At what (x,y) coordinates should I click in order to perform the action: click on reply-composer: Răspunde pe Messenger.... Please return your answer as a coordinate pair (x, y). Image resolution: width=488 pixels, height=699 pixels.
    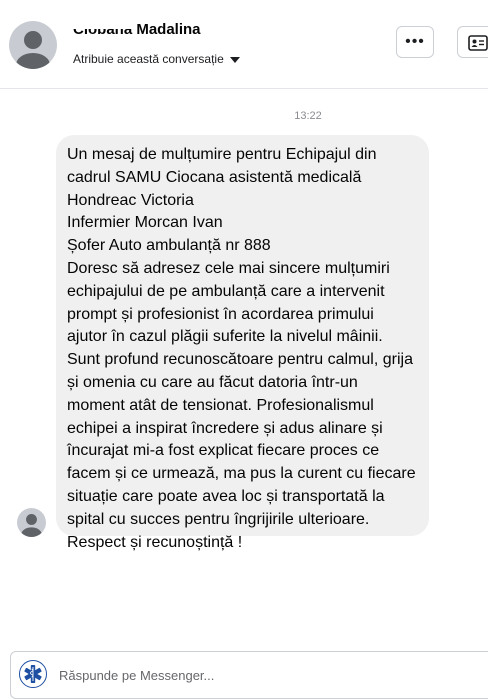
    Looking at the image, I should click on (249, 675).